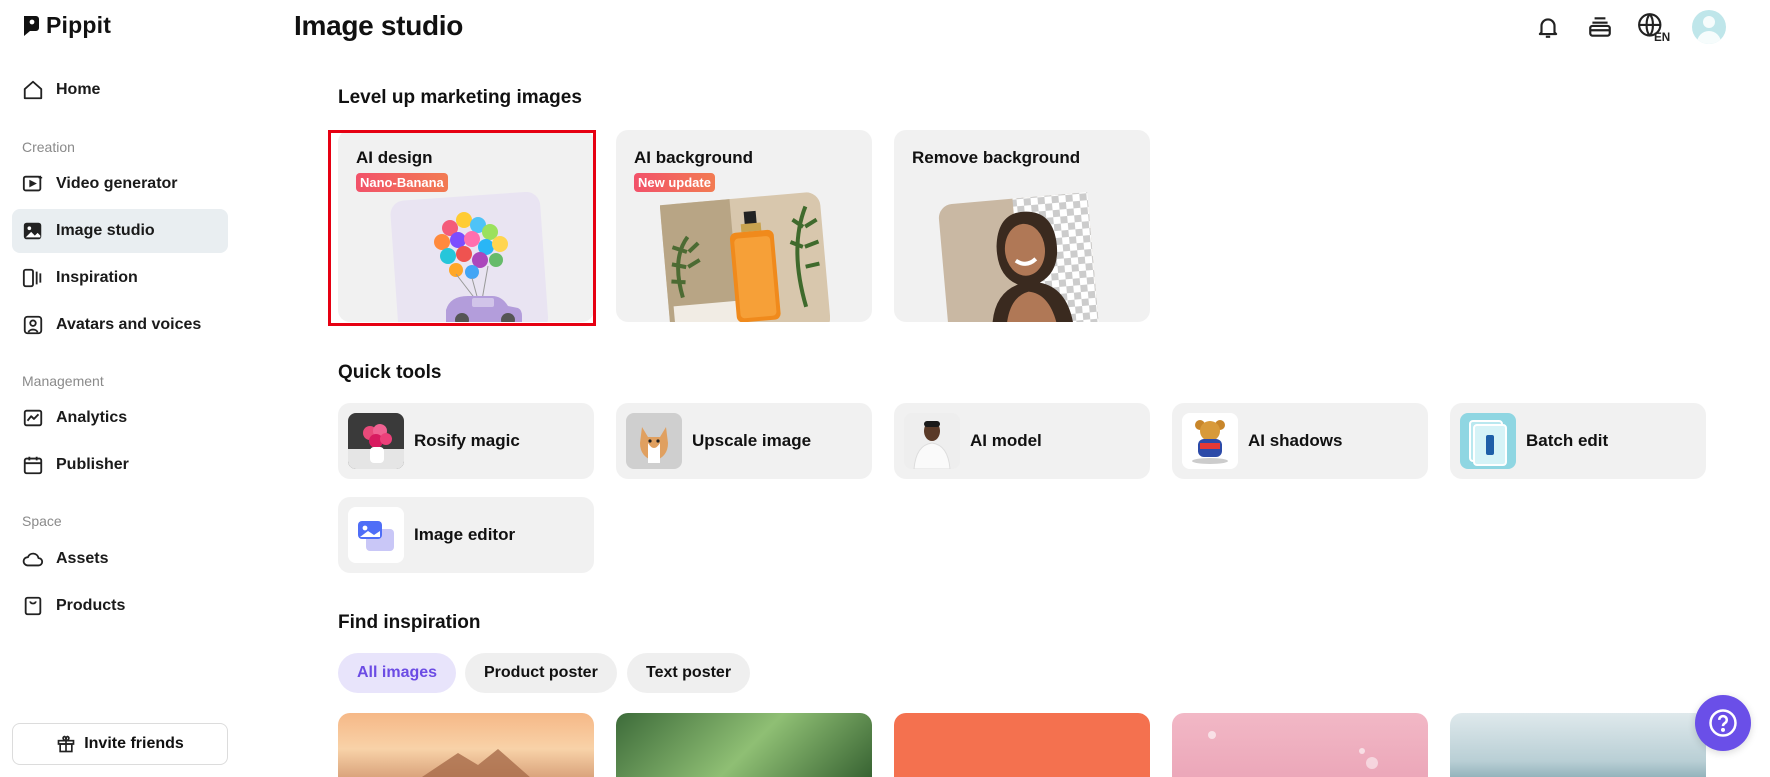 This screenshot has height=777, width=1770. I want to click on batch-edit-thumbnail, so click(1488, 441).